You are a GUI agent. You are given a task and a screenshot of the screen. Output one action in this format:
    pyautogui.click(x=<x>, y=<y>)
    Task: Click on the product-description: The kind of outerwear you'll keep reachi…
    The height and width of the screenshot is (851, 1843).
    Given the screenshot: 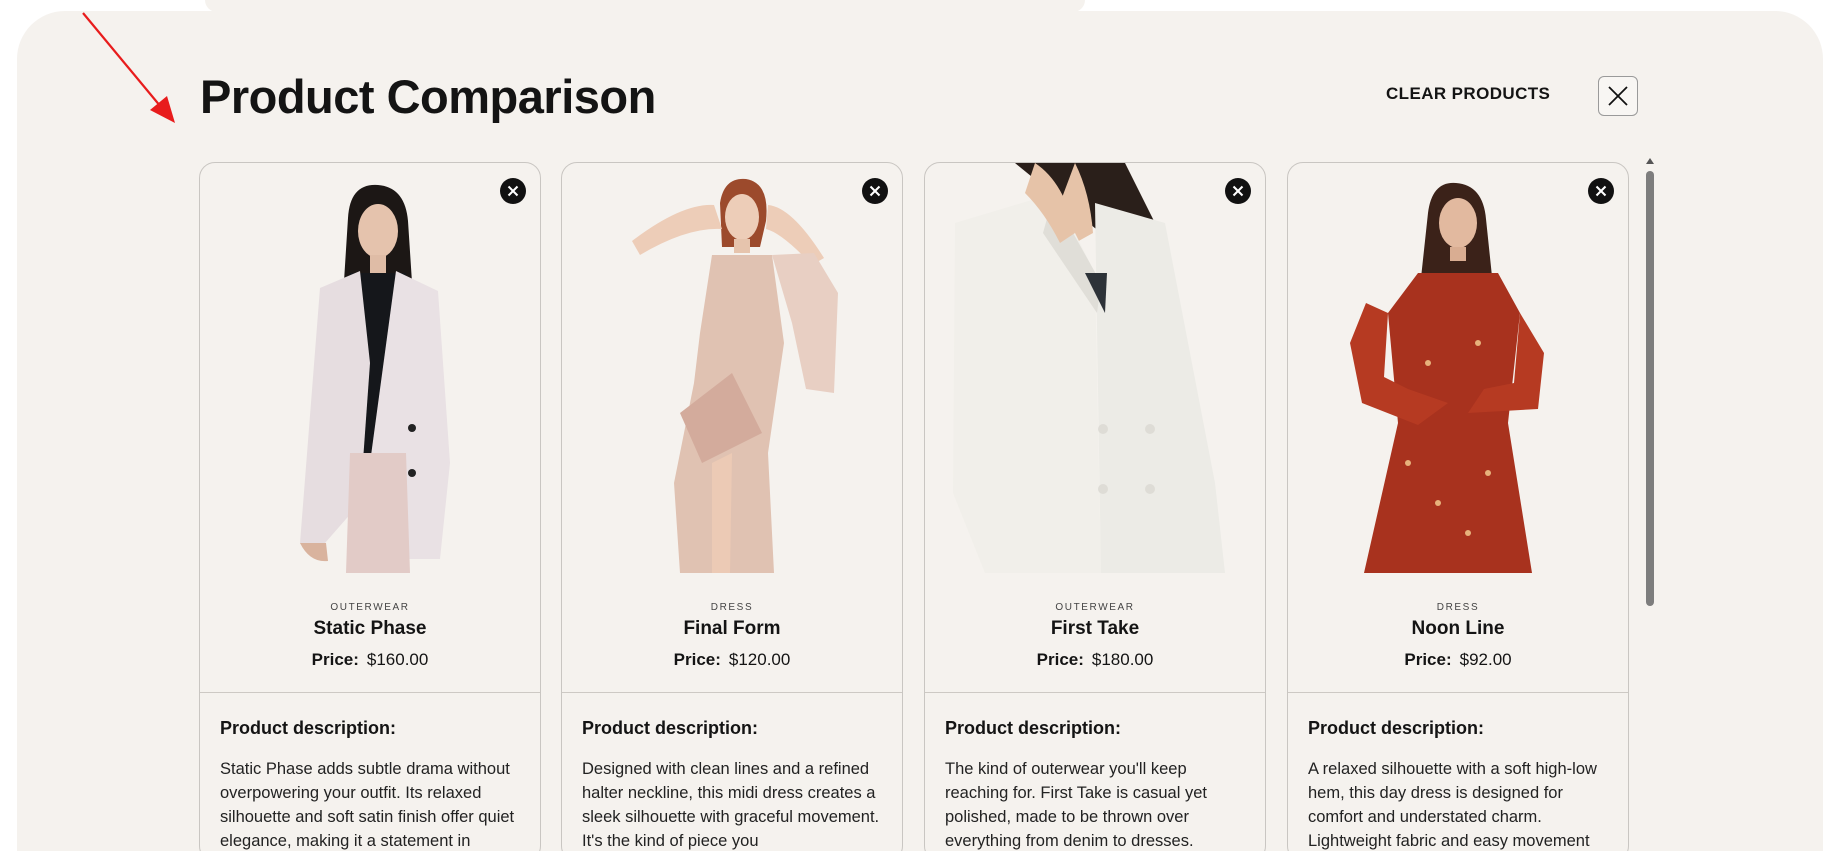 What is the action you would take?
    pyautogui.click(x=1076, y=805)
    